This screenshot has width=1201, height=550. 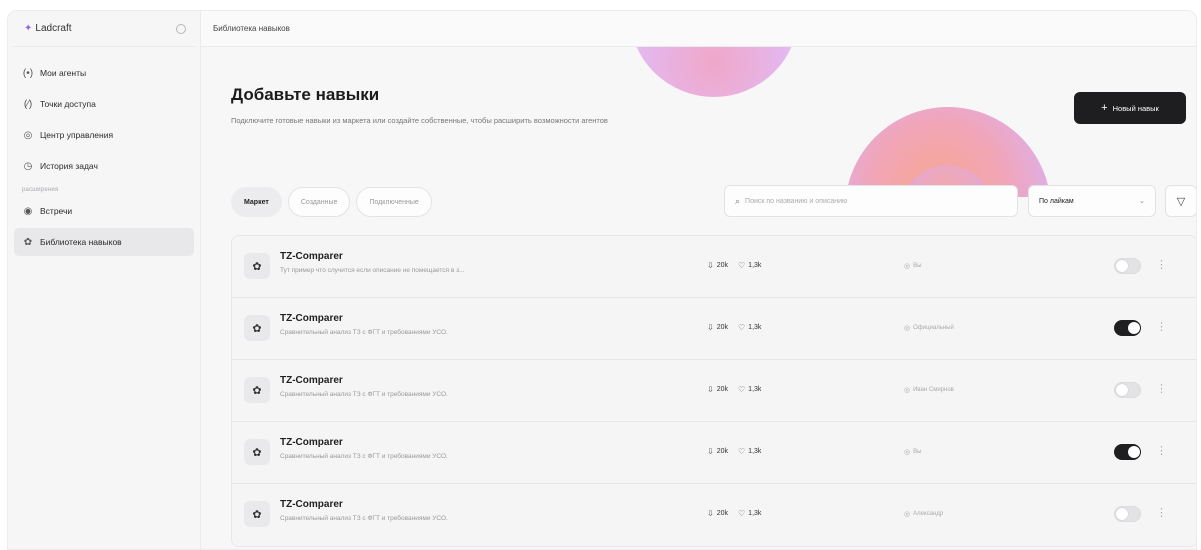 What do you see at coordinates (48, 28) in the screenshot?
I see `brand-logo: ✦ Ladcraft` at bounding box center [48, 28].